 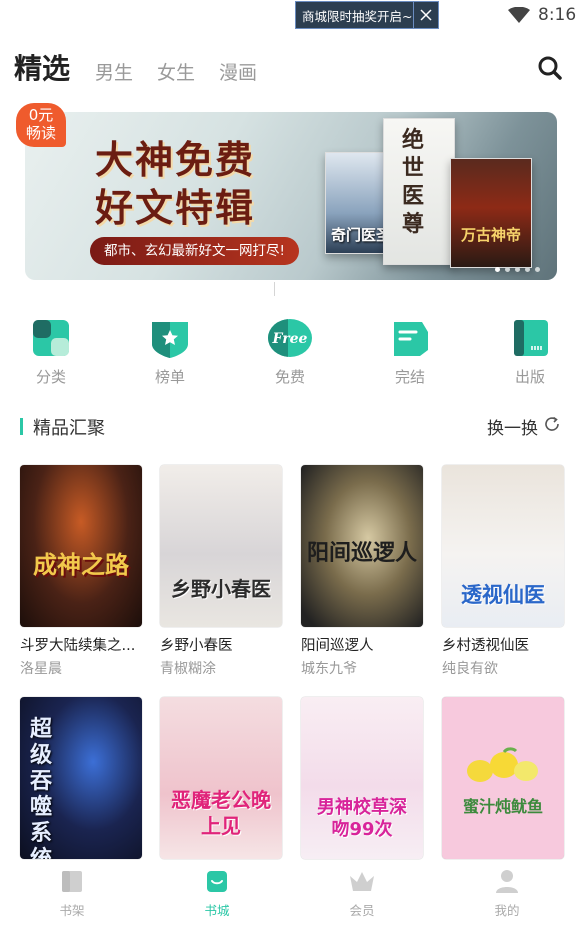 What do you see at coordinates (470, 669) in the screenshot?
I see `book-author: 纯良有欲` at bounding box center [470, 669].